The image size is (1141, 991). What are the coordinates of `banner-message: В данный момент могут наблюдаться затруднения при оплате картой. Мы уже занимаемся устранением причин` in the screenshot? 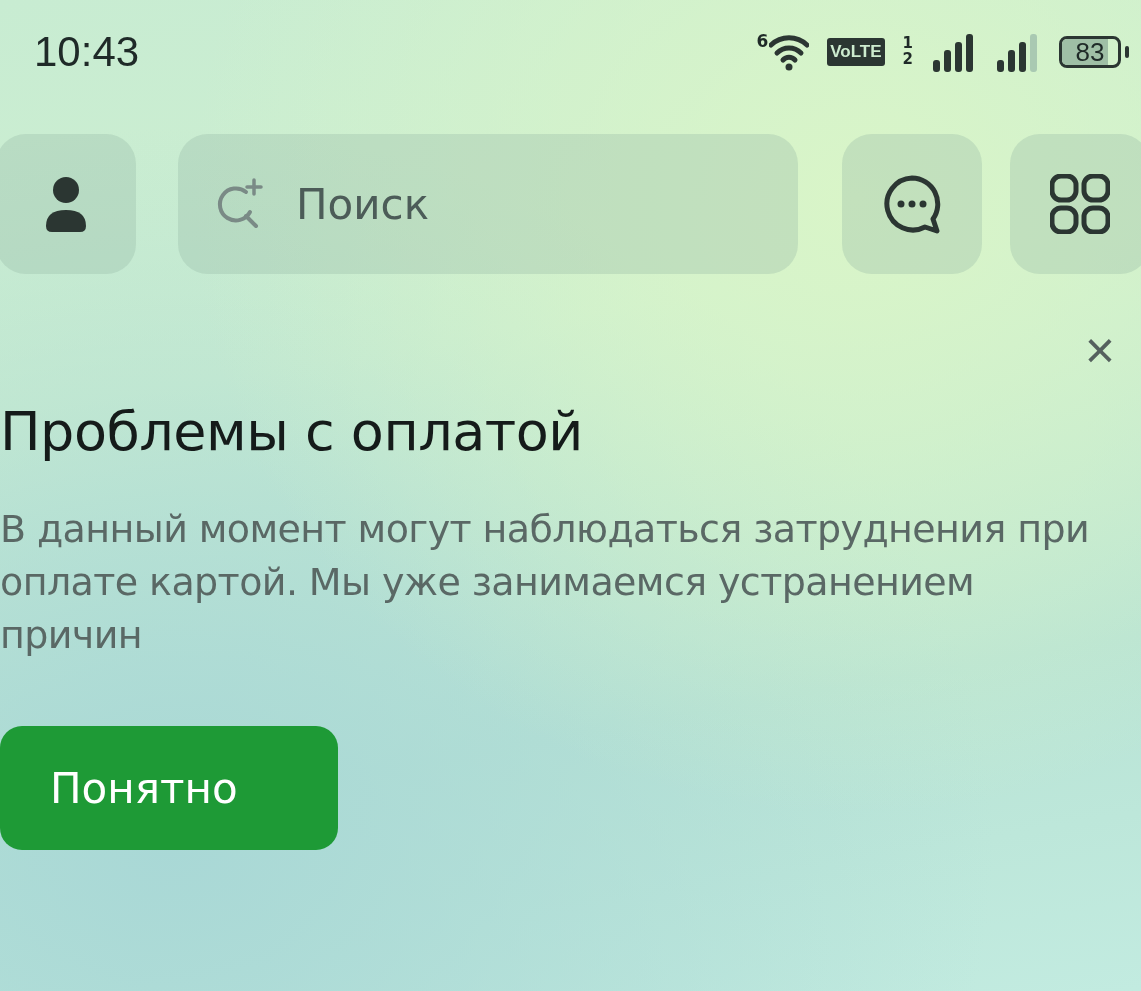 It's located at (545, 582).